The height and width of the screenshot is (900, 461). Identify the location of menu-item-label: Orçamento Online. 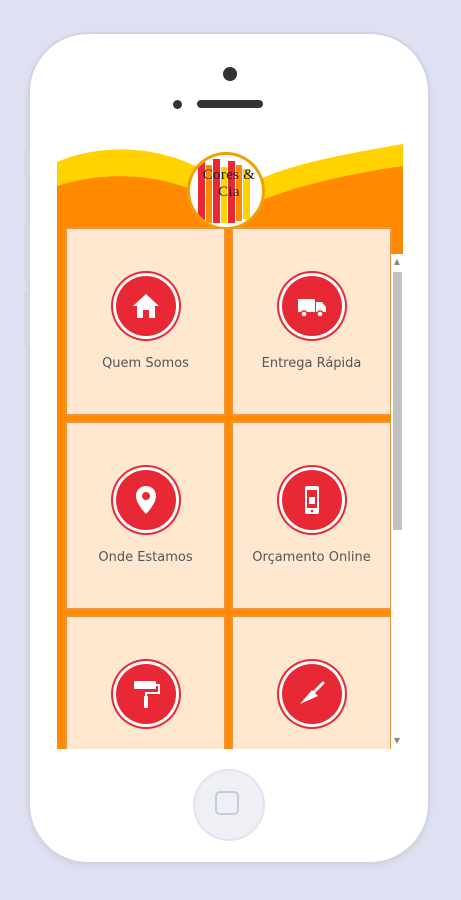
(311, 557).